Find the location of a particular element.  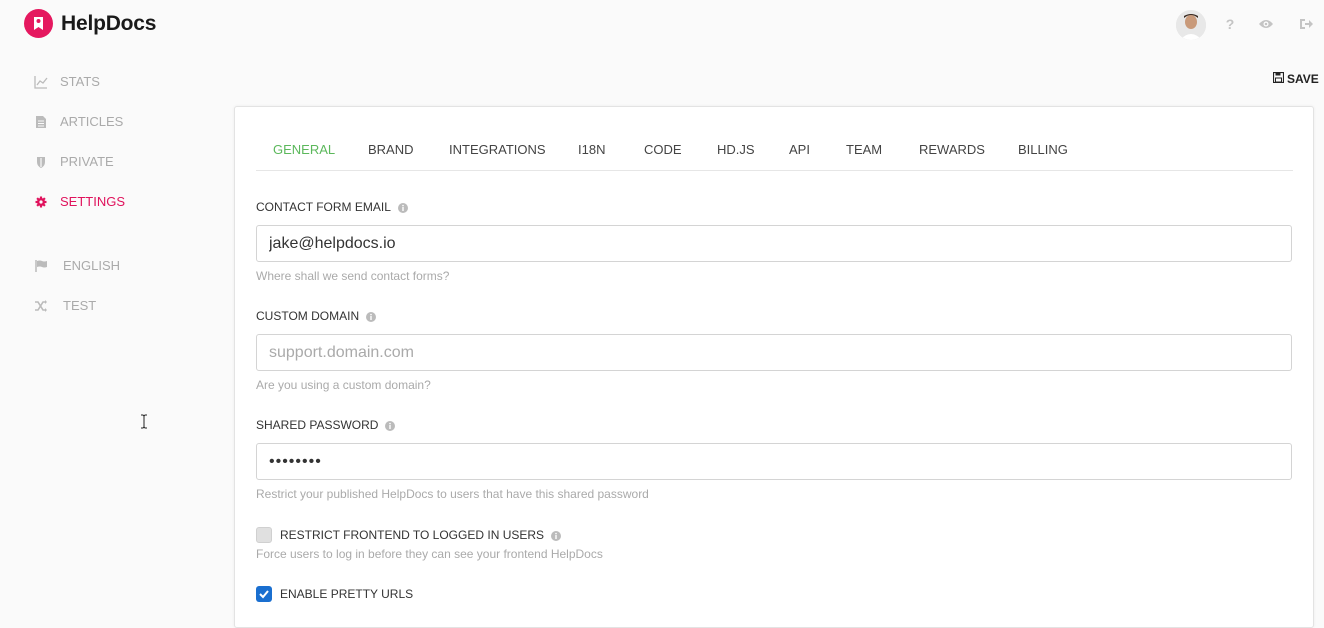

sidebar-item-stats: STATS is located at coordinates (67, 81).